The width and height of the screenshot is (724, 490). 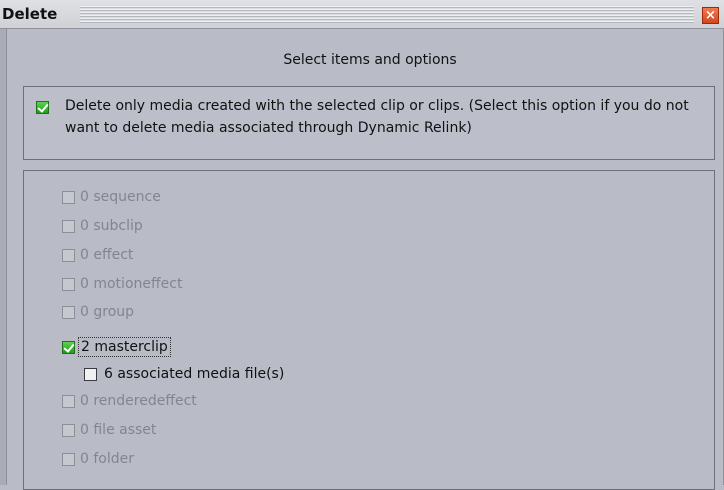 What do you see at coordinates (42, 107) in the screenshot?
I see `delete-only-created-media-checkbox` at bounding box center [42, 107].